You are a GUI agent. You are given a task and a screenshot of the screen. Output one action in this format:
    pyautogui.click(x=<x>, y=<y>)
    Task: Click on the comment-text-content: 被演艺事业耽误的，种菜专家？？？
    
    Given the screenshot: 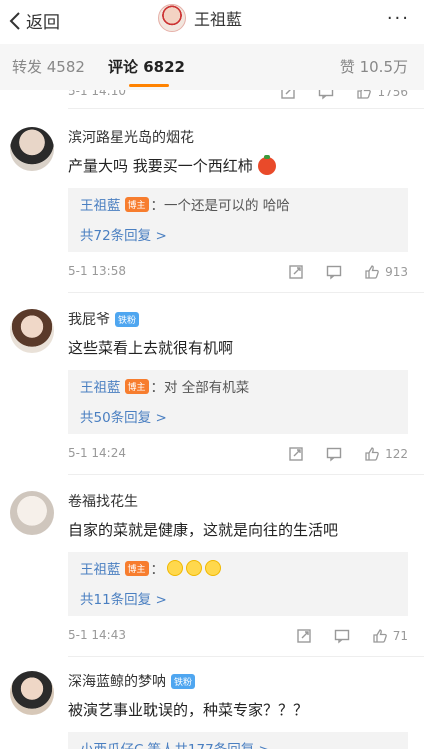 What is the action you would take?
    pyautogui.click(x=188, y=710)
    